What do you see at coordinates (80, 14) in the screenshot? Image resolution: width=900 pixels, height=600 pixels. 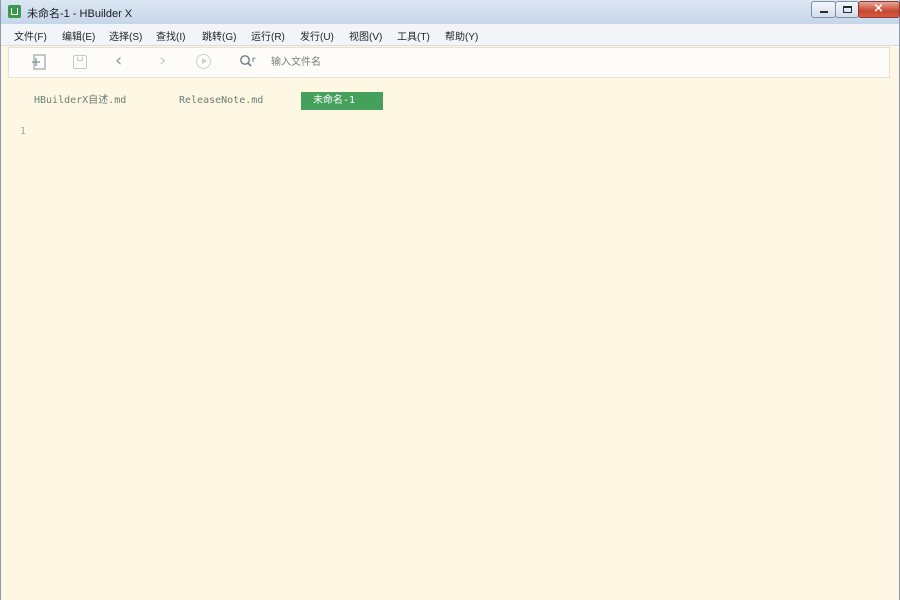 I see `window-title: 未命名-1 - HBuilder X` at bounding box center [80, 14].